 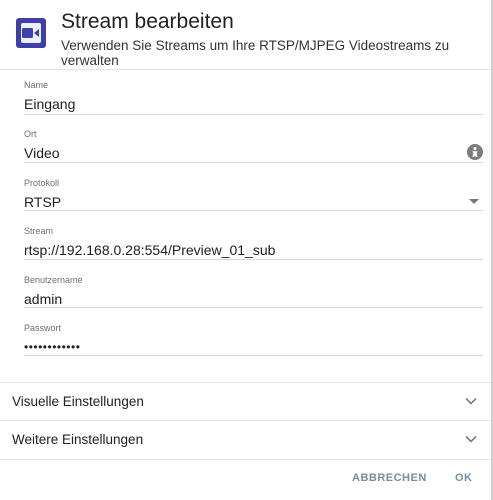 I want to click on name-input: Eingang, so click(x=253, y=104).